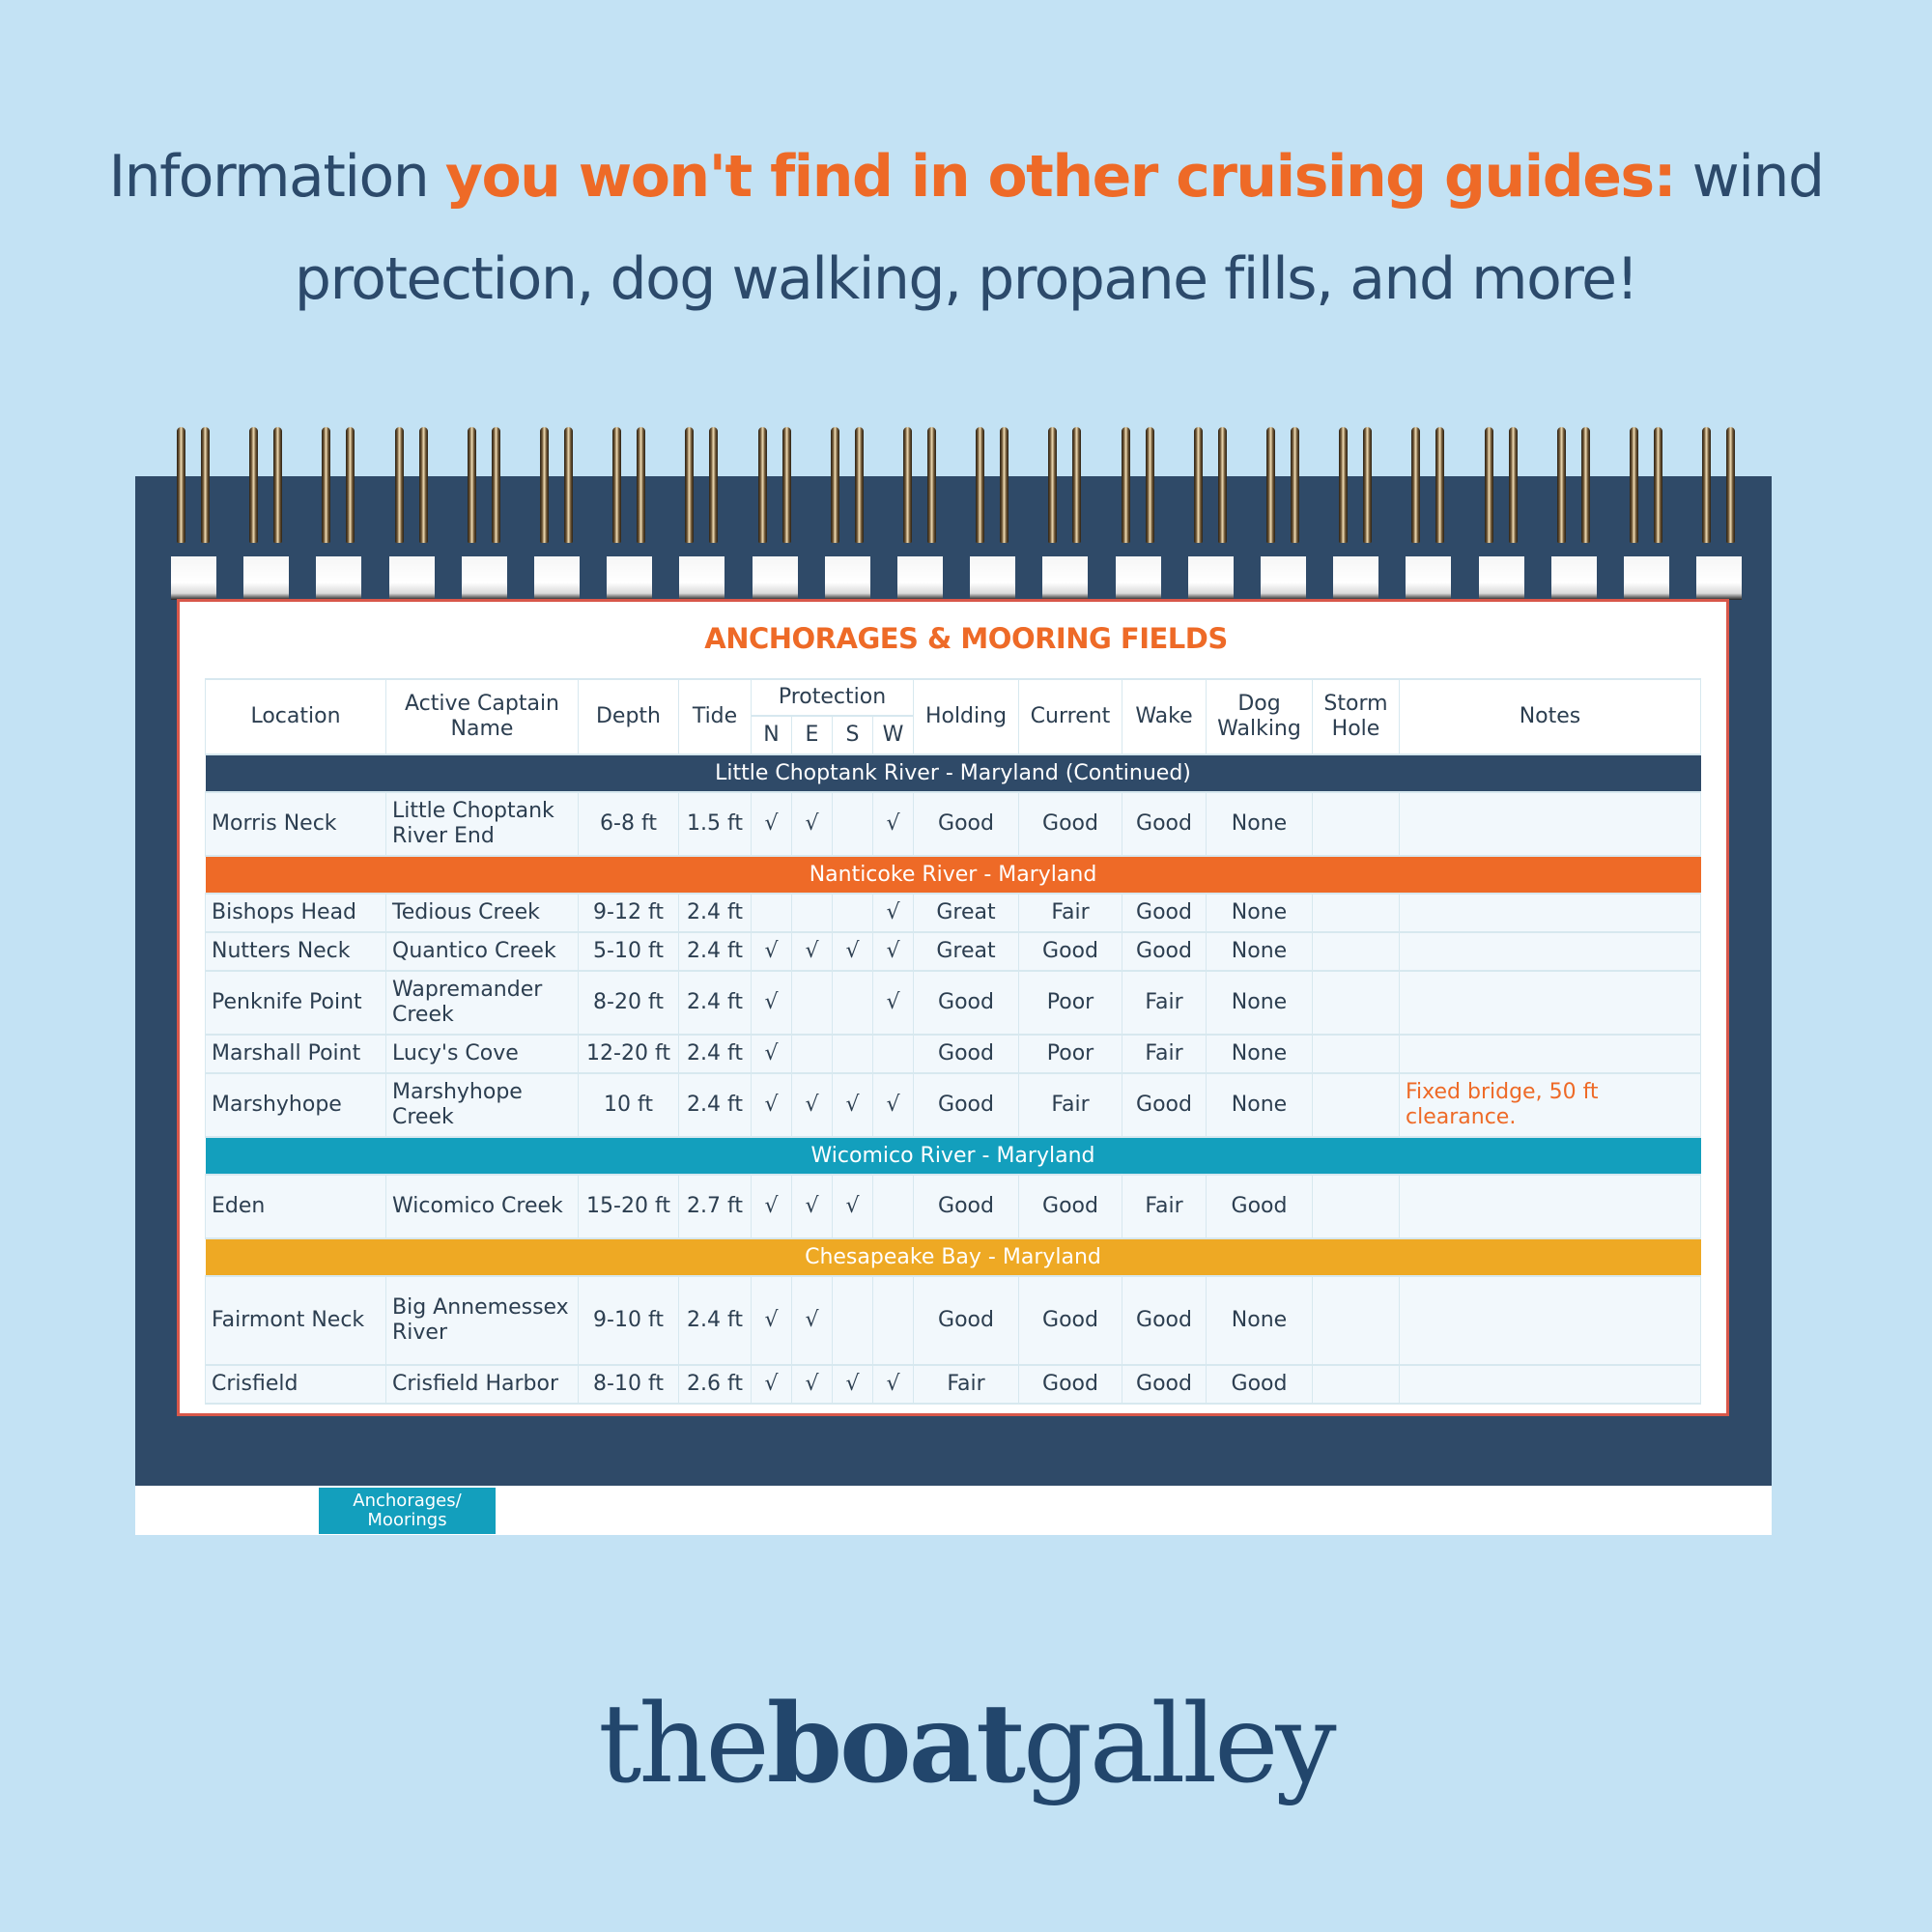  What do you see at coordinates (482, 1003) in the screenshot?
I see `cell-active-captain: Wapremander Creek` at bounding box center [482, 1003].